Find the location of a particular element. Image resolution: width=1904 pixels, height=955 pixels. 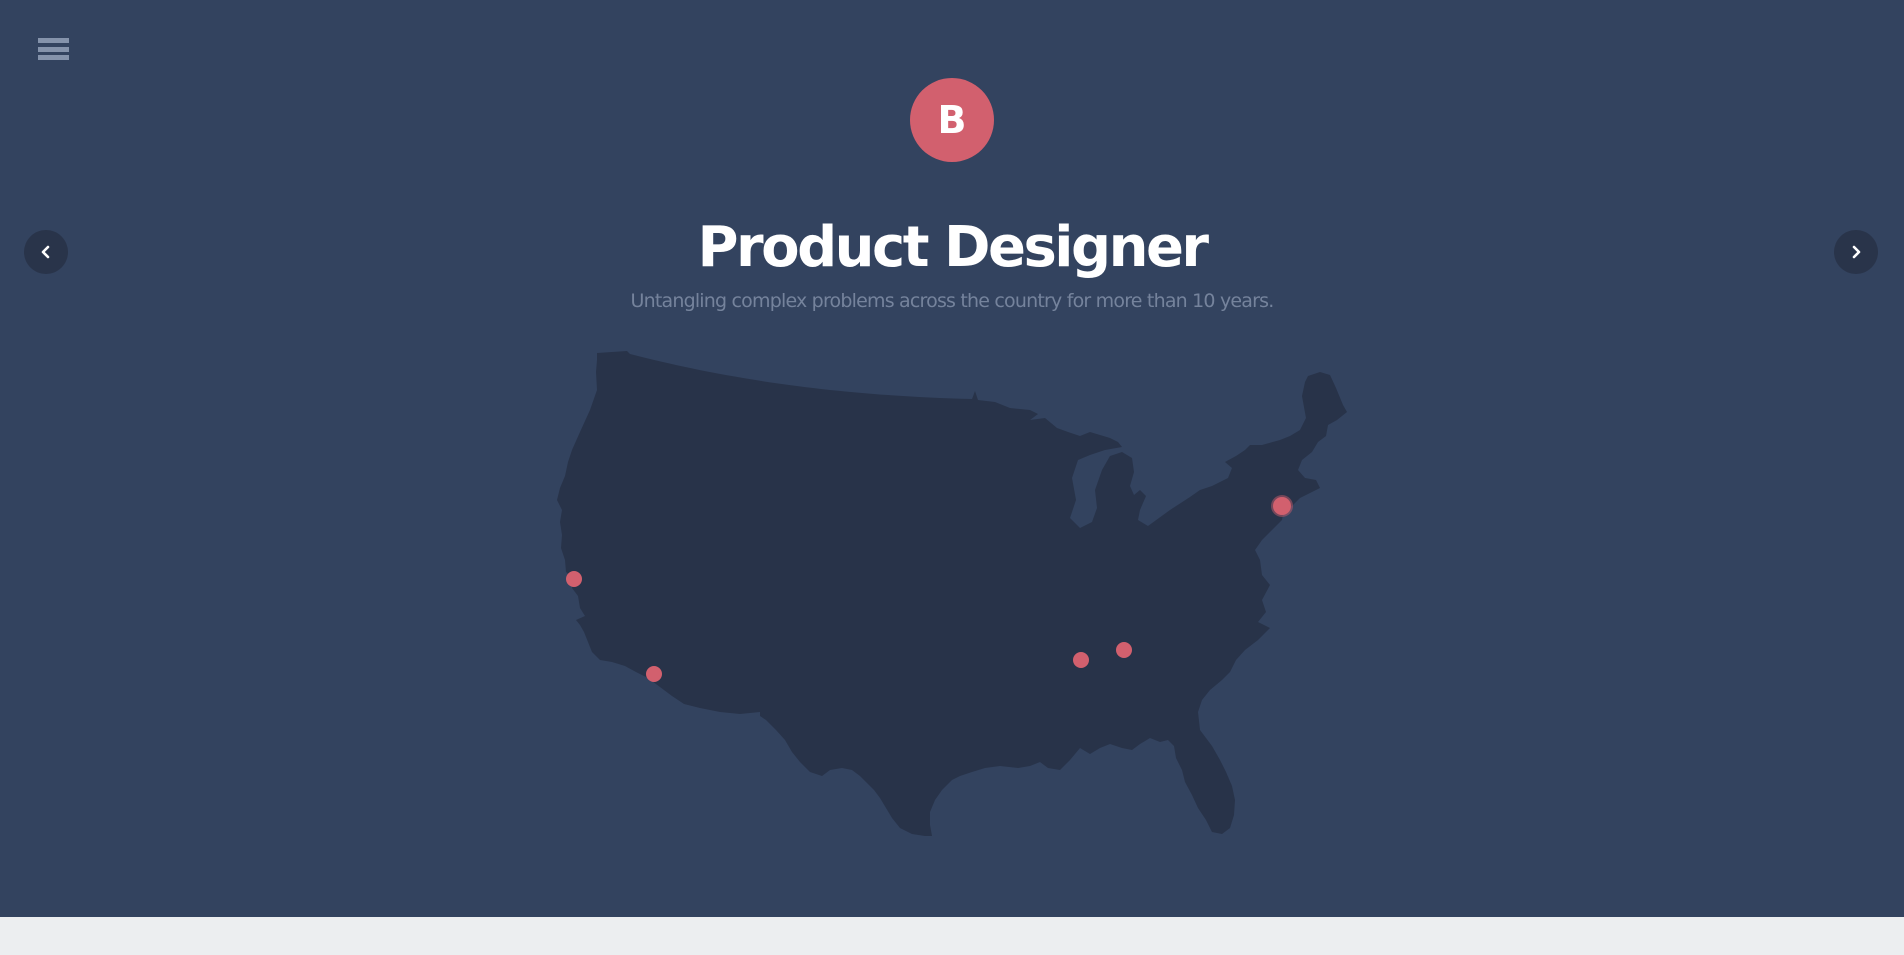

map-pin-los-angeles is located at coordinates (654, 674).